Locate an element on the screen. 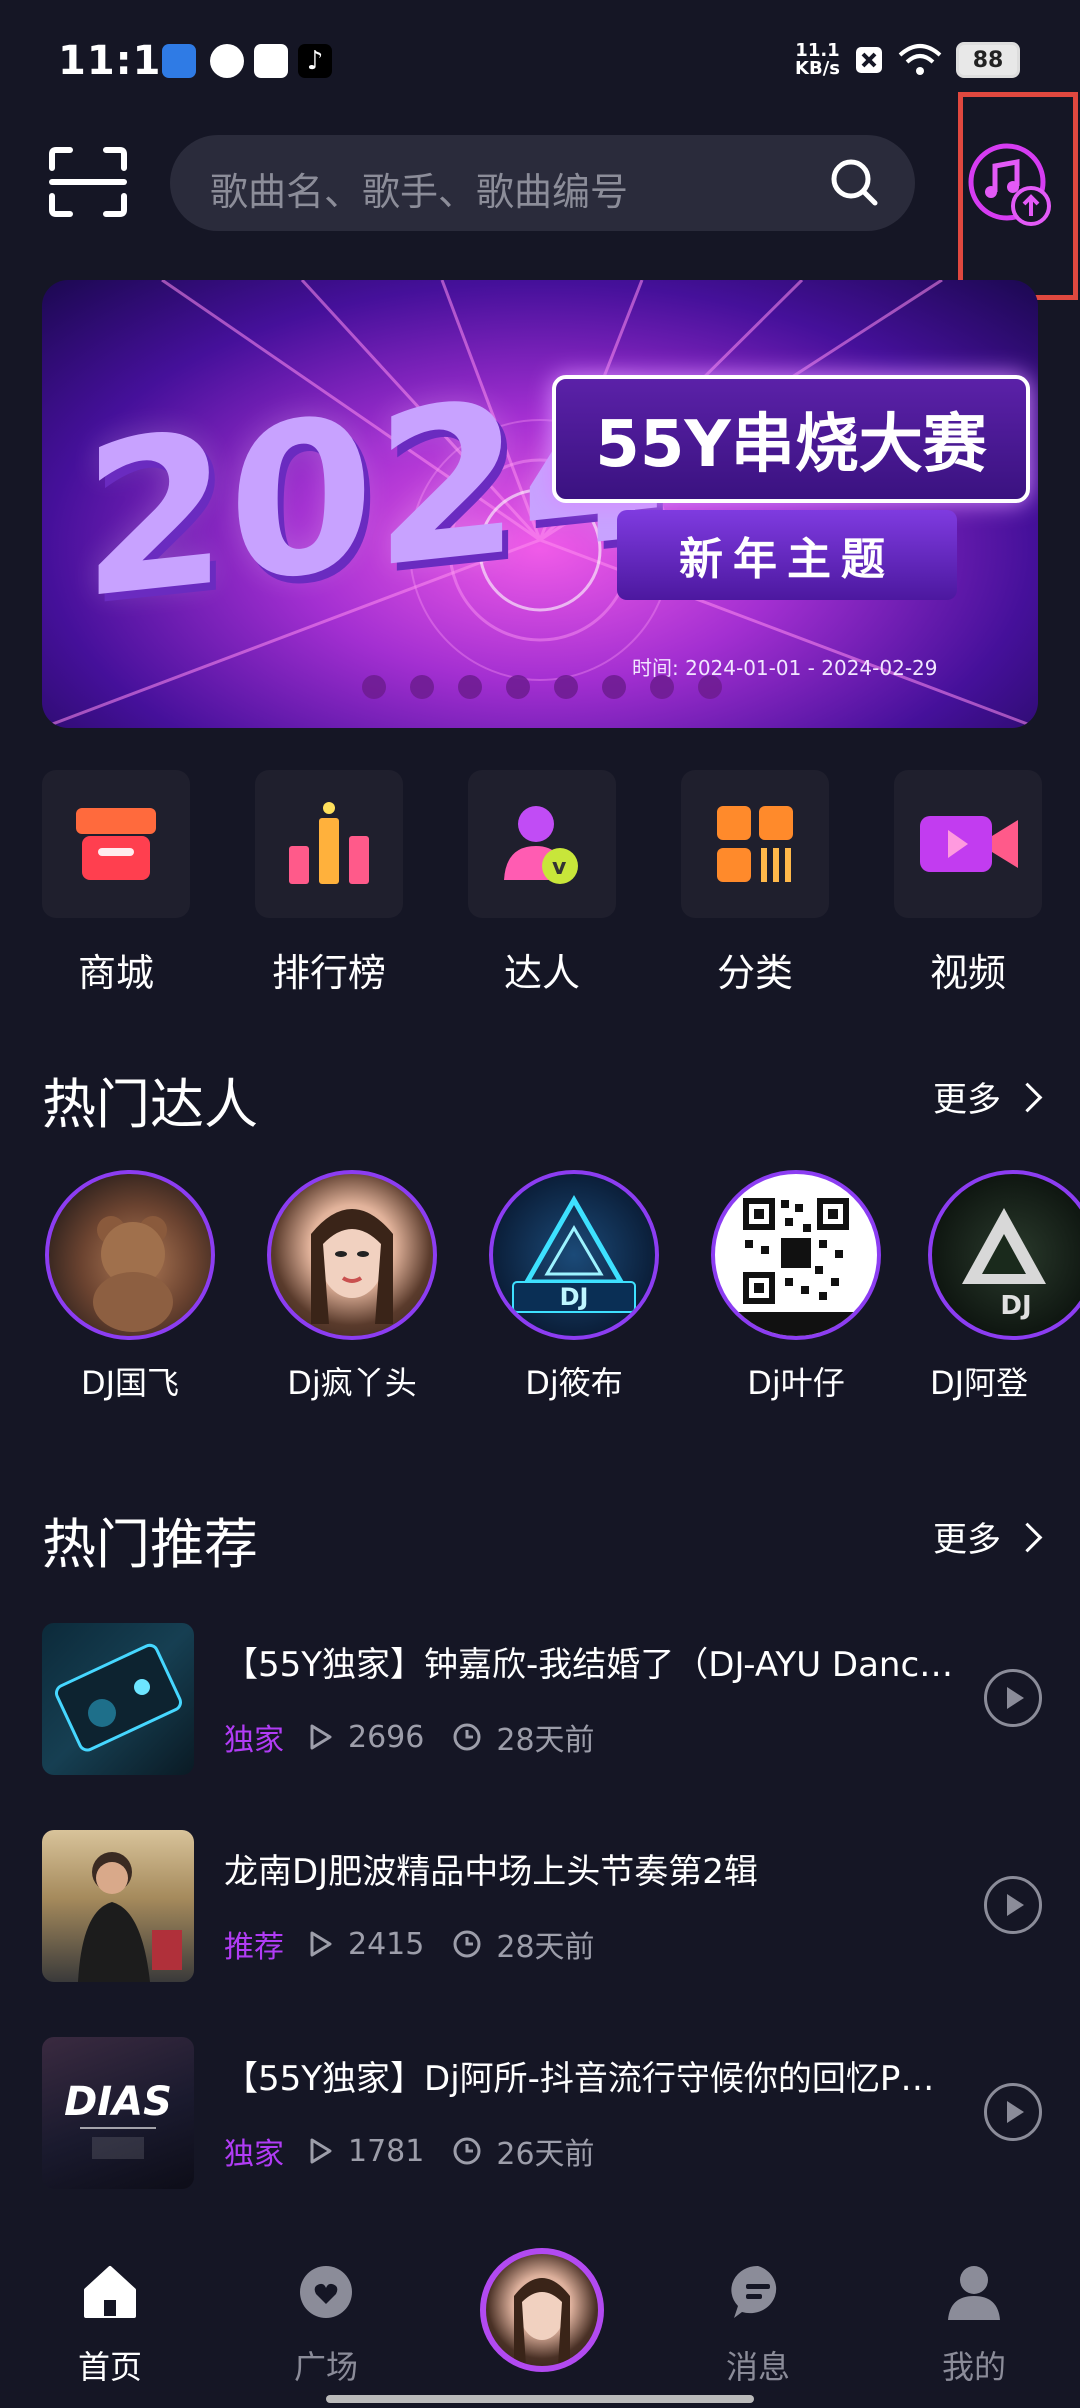  menu-label: 分类 is located at coordinates (754, 973).